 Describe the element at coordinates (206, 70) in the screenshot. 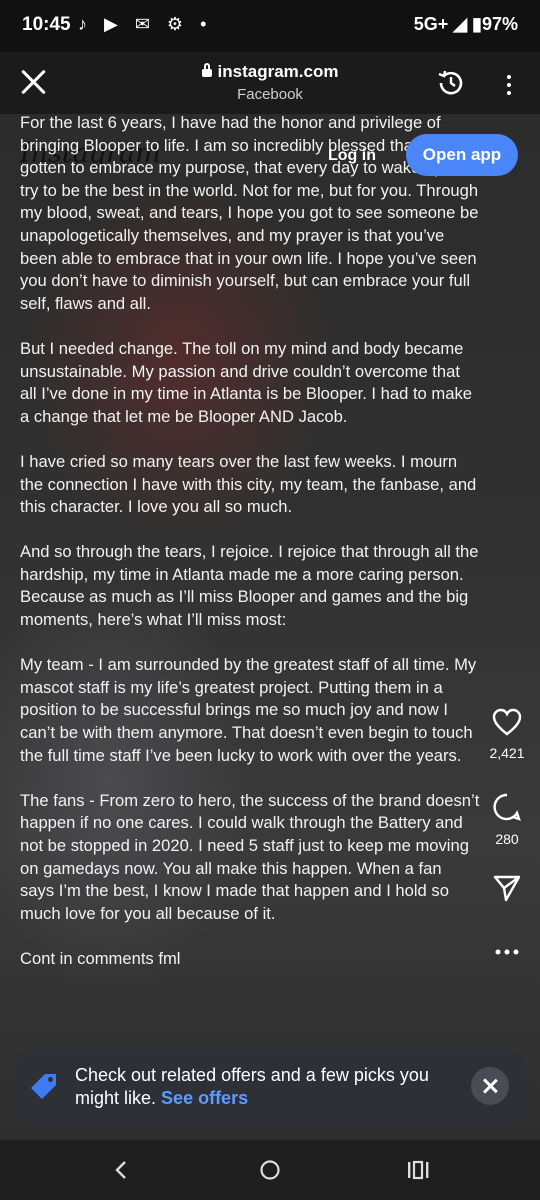

I see `lock-icon` at that location.